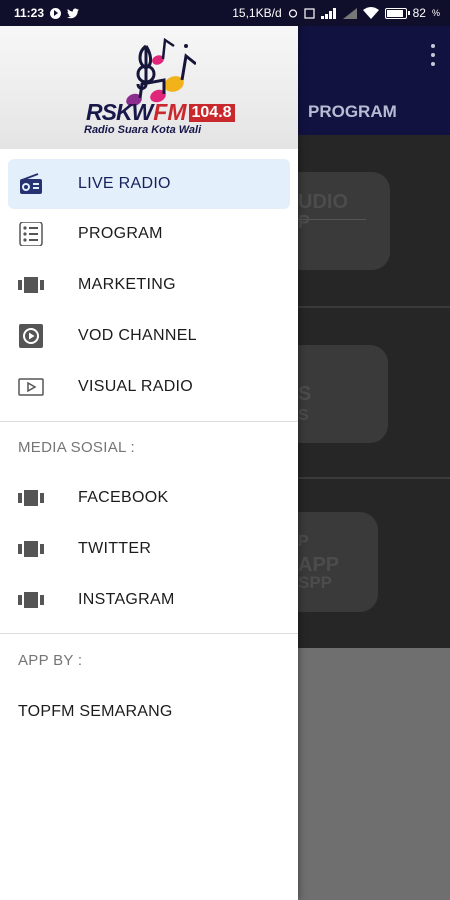  Describe the element at coordinates (95, 712) in the screenshot. I see `developer-name: TOPFM SEMARANG` at that location.